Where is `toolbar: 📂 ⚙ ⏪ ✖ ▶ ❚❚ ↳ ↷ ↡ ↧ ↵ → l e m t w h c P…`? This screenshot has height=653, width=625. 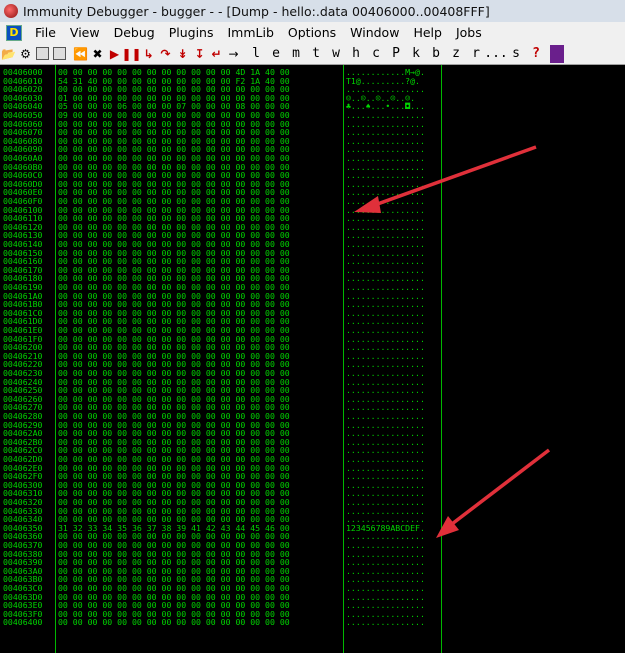 toolbar: 📂 ⚙ ⏪ ✖ ▶ ❚❚ ↳ ↷ ↡ ↧ ↵ → l e m t w h c P… is located at coordinates (312, 54).